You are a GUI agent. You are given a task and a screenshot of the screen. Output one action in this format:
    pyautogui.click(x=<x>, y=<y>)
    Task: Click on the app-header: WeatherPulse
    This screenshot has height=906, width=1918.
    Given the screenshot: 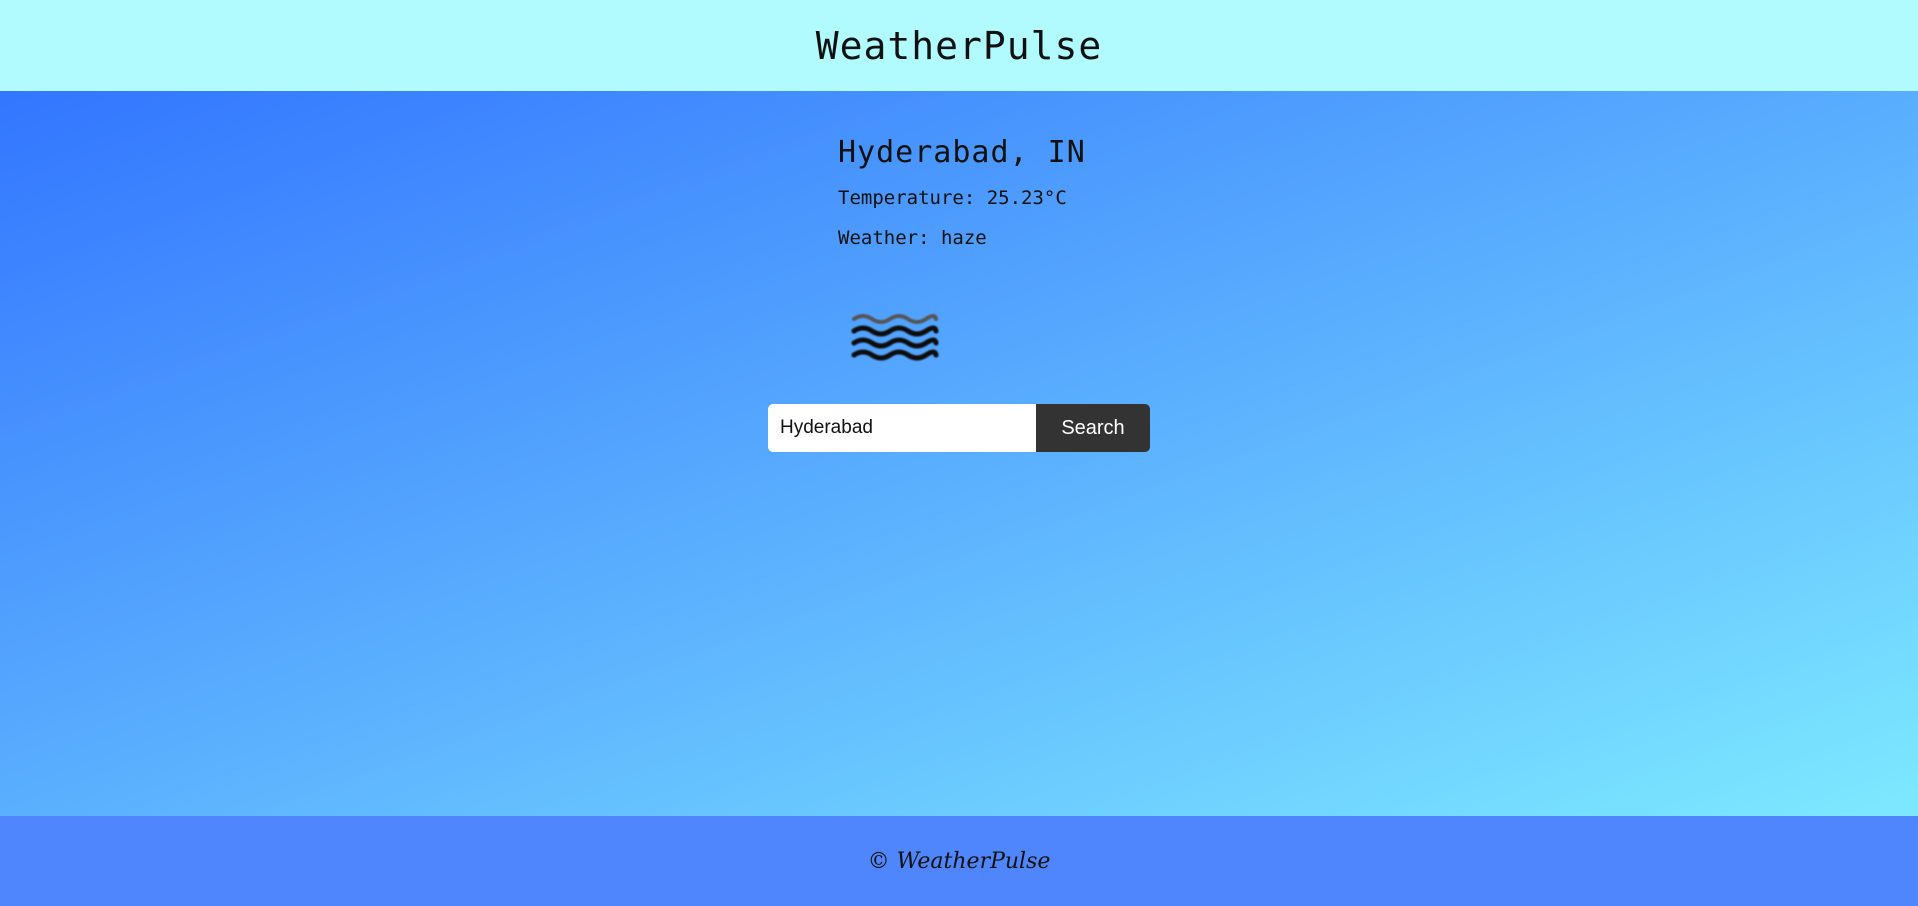 What is the action you would take?
    pyautogui.click(x=959, y=45)
    